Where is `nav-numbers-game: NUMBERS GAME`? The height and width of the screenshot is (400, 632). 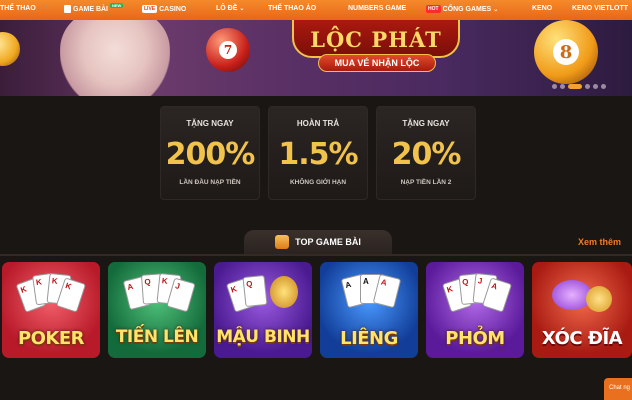
nav-numbers-game: NUMBERS GAME is located at coordinates (377, 8).